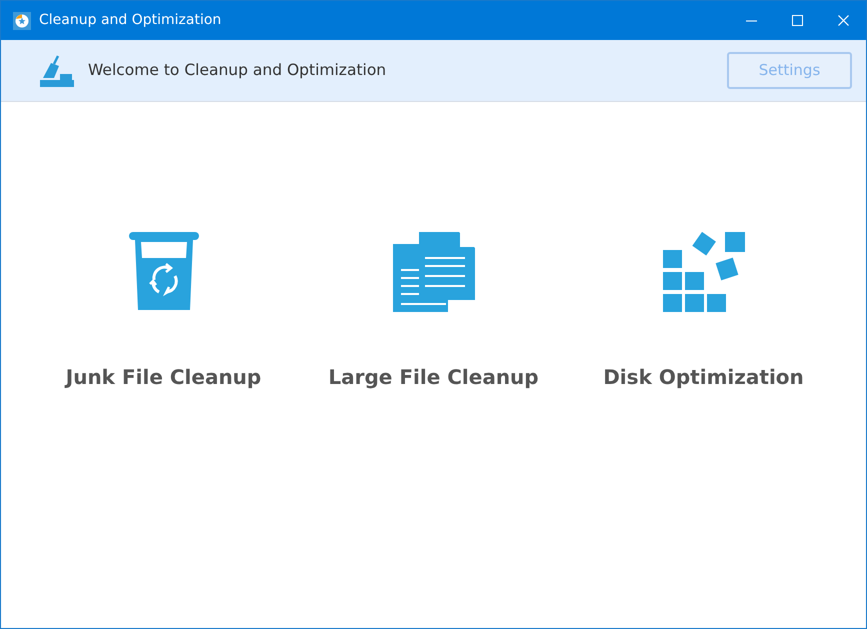  Describe the element at coordinates (238, 70) in the screenshot. I see `welcome-text: Welcome to Cleanup and Optimization` at that location.